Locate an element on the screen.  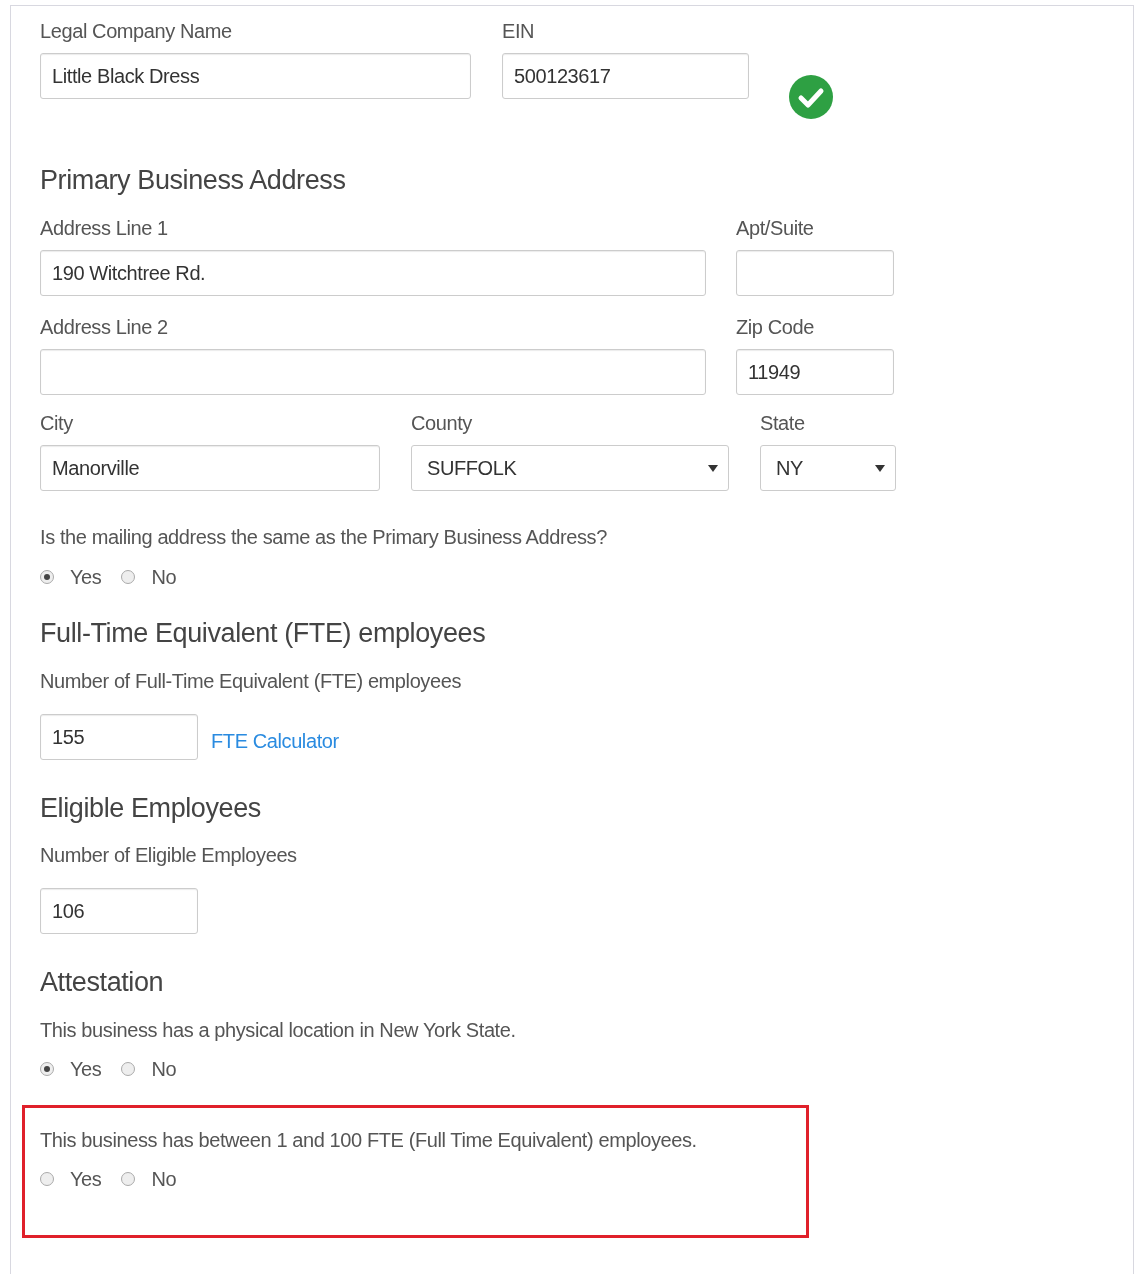
field-label: City is located at coordinates (57, 423).